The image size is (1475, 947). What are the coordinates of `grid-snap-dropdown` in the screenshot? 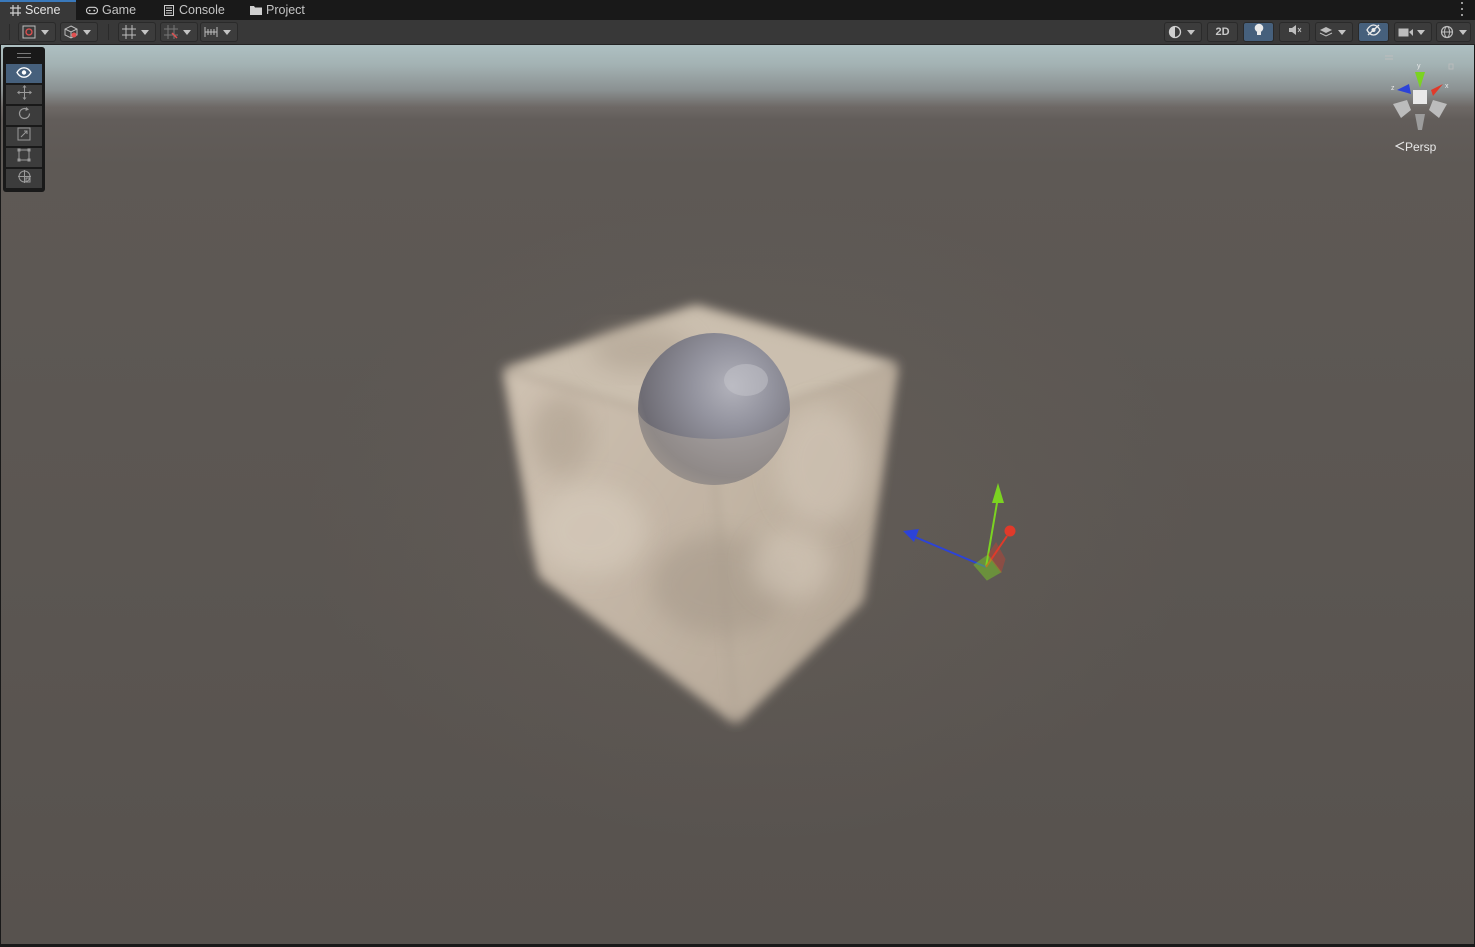 It's located at (137, 32).